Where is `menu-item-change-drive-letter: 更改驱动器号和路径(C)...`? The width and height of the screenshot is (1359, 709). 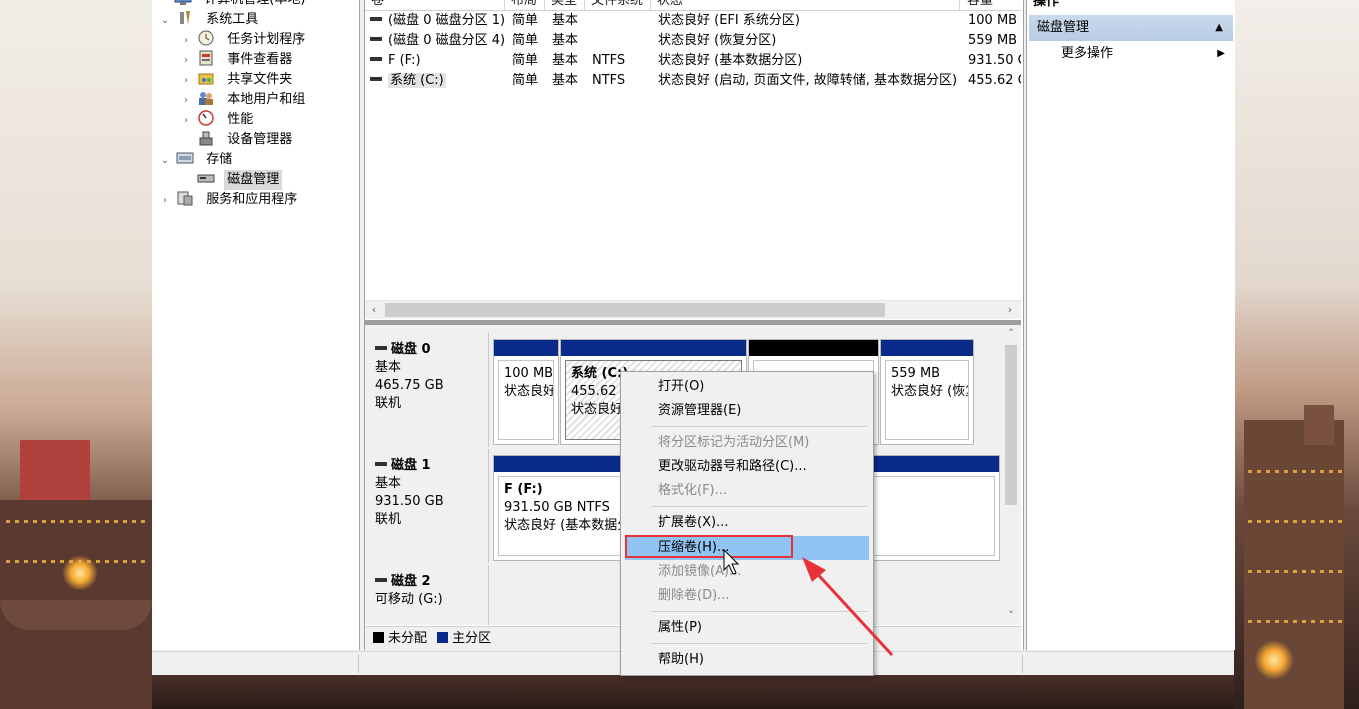
menu-item-change-drive-letter: 更改驱动器号和路径(C)... is located at coordinates (747, 467).